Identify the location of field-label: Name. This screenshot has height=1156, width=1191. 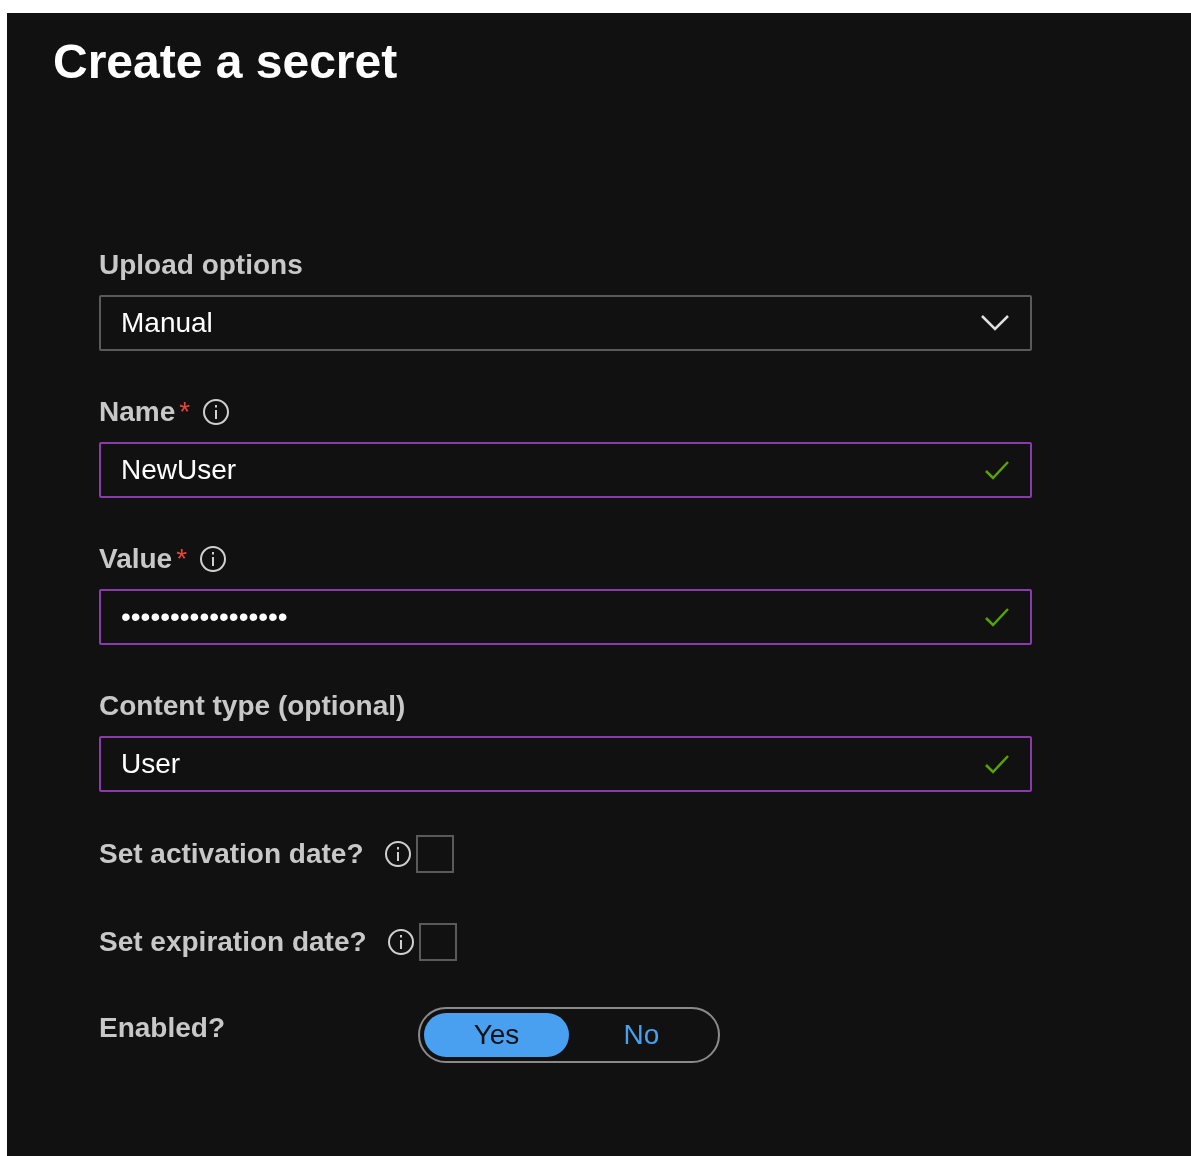
(137, 412).